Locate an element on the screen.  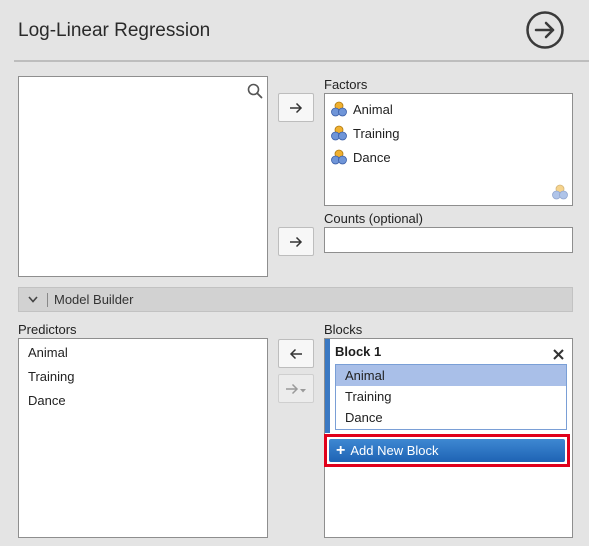
search-icon is located at coordinates (255, 91).